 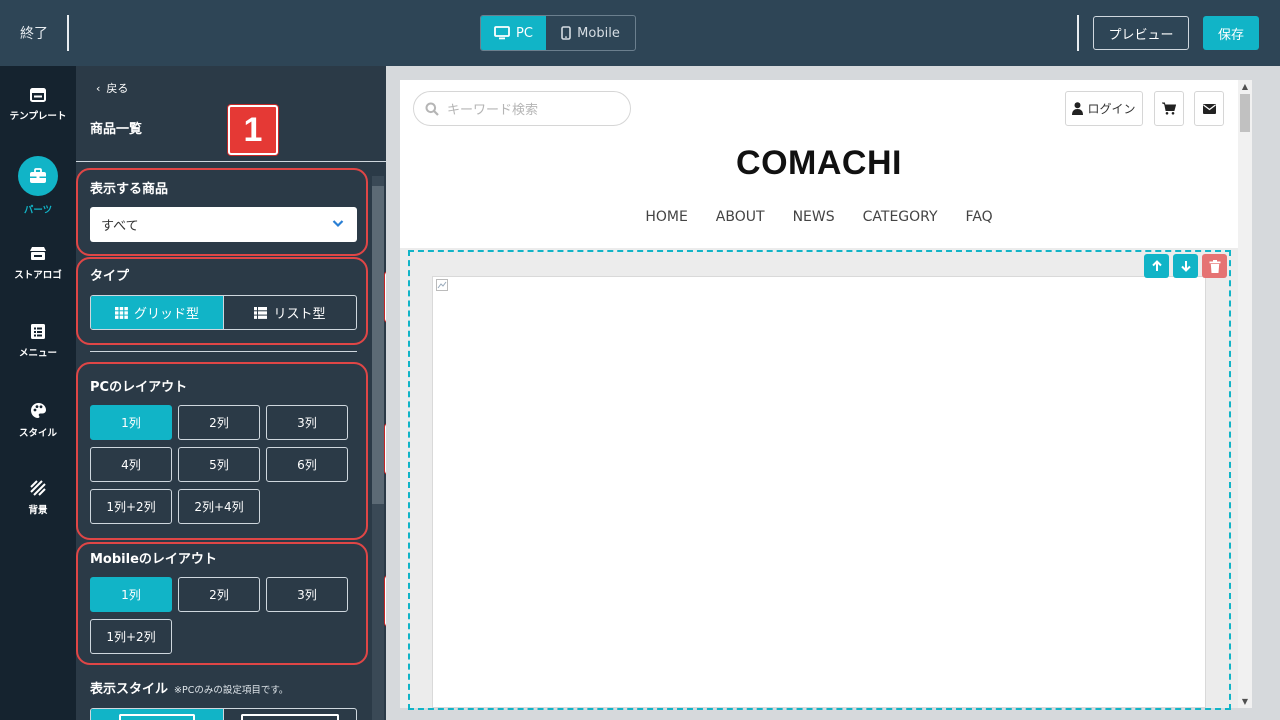 What do you see at coordinates (38, 105) in the screenshot?
I see `sidebar-item-template: テンプレート` at bounding box center [38, 105].